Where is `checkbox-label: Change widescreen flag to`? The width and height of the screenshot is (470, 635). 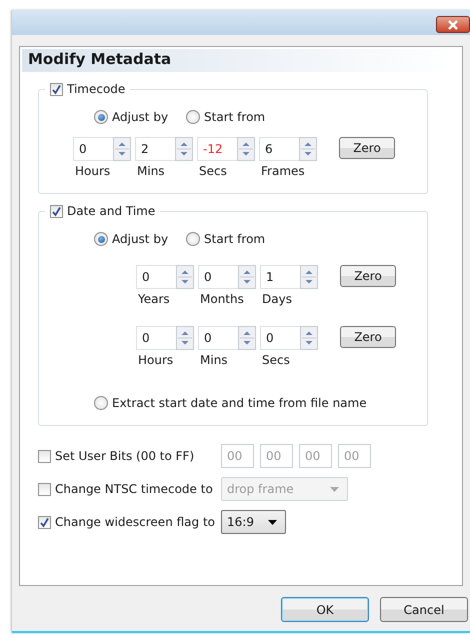 checkbox-label: Change widescreen flag to is located at coordinates (135, 522).